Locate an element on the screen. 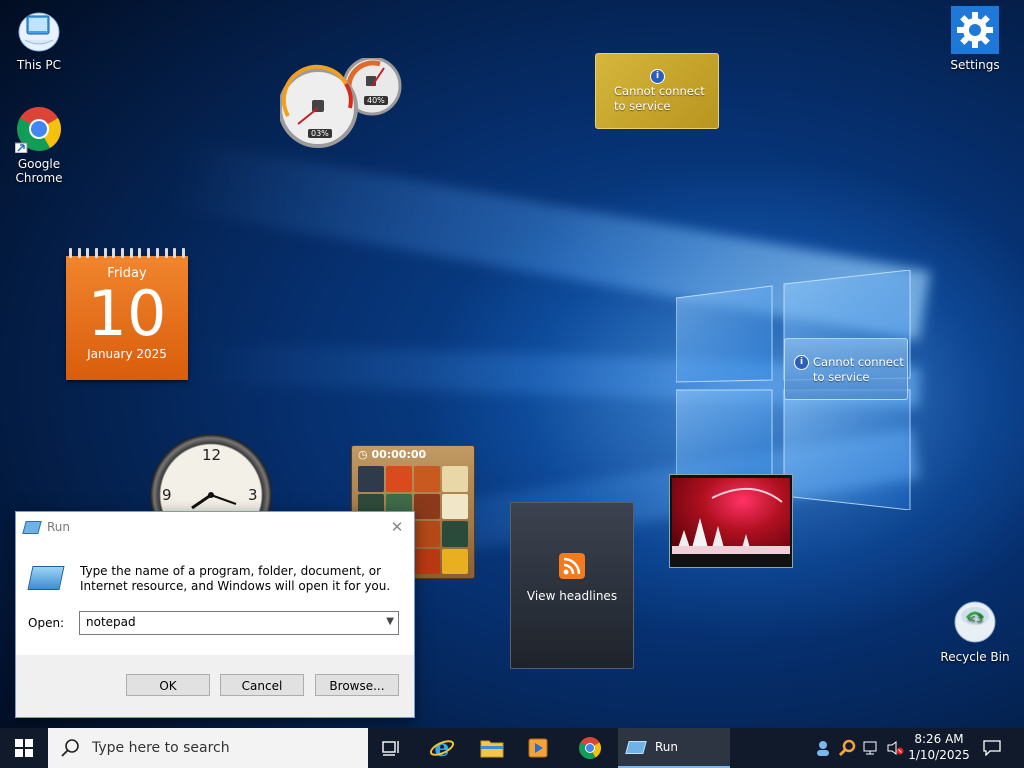 This screenshot has width=1024, height=768. desktop-icon-settings: Settings is located at coordinates (975, 39).